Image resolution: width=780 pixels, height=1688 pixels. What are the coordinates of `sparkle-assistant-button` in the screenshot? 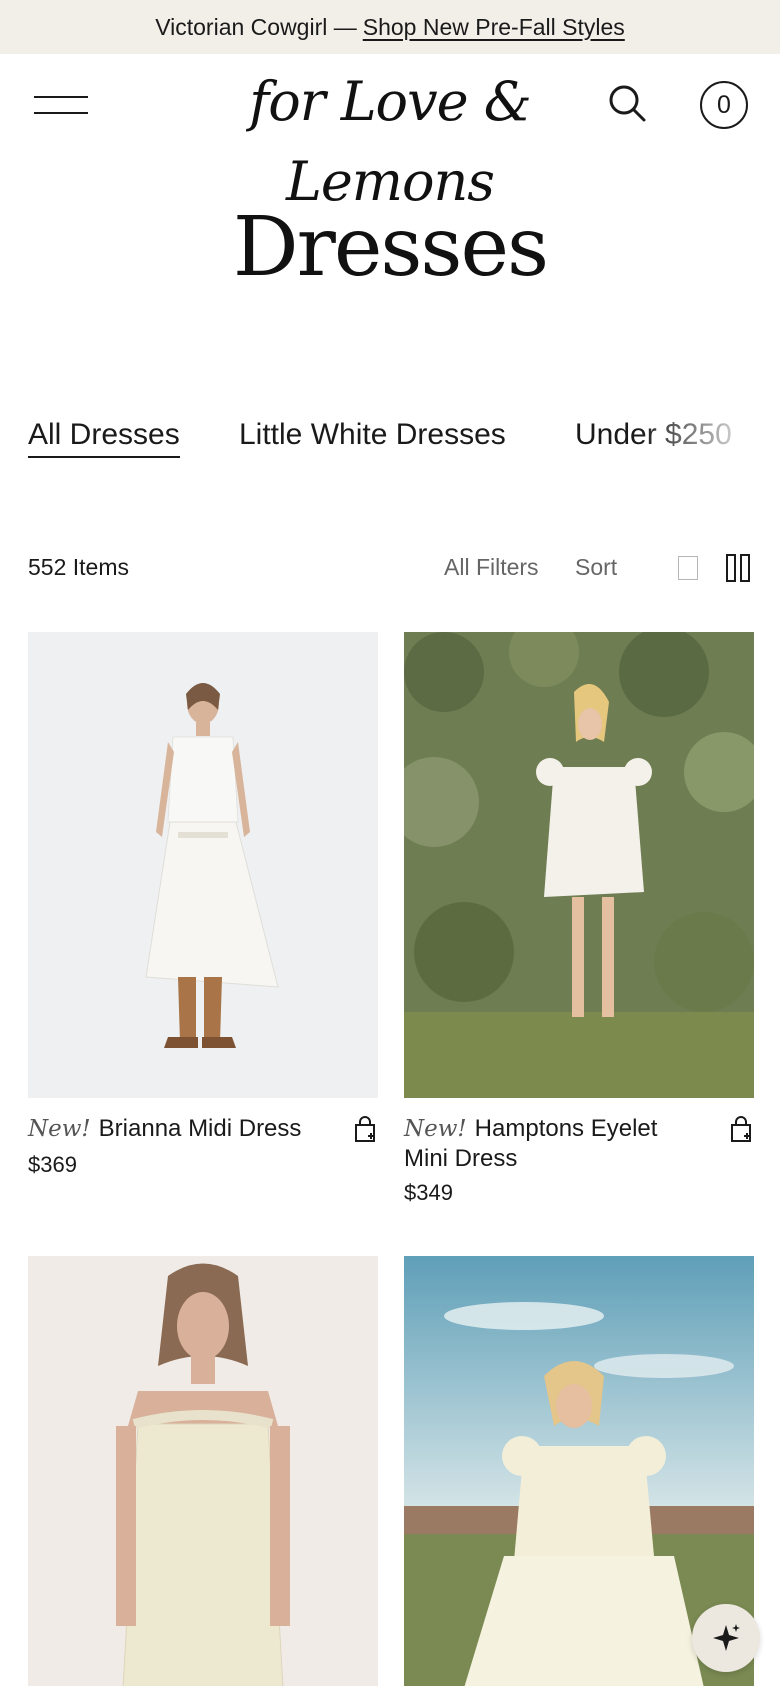 It's located at (726, 1638).